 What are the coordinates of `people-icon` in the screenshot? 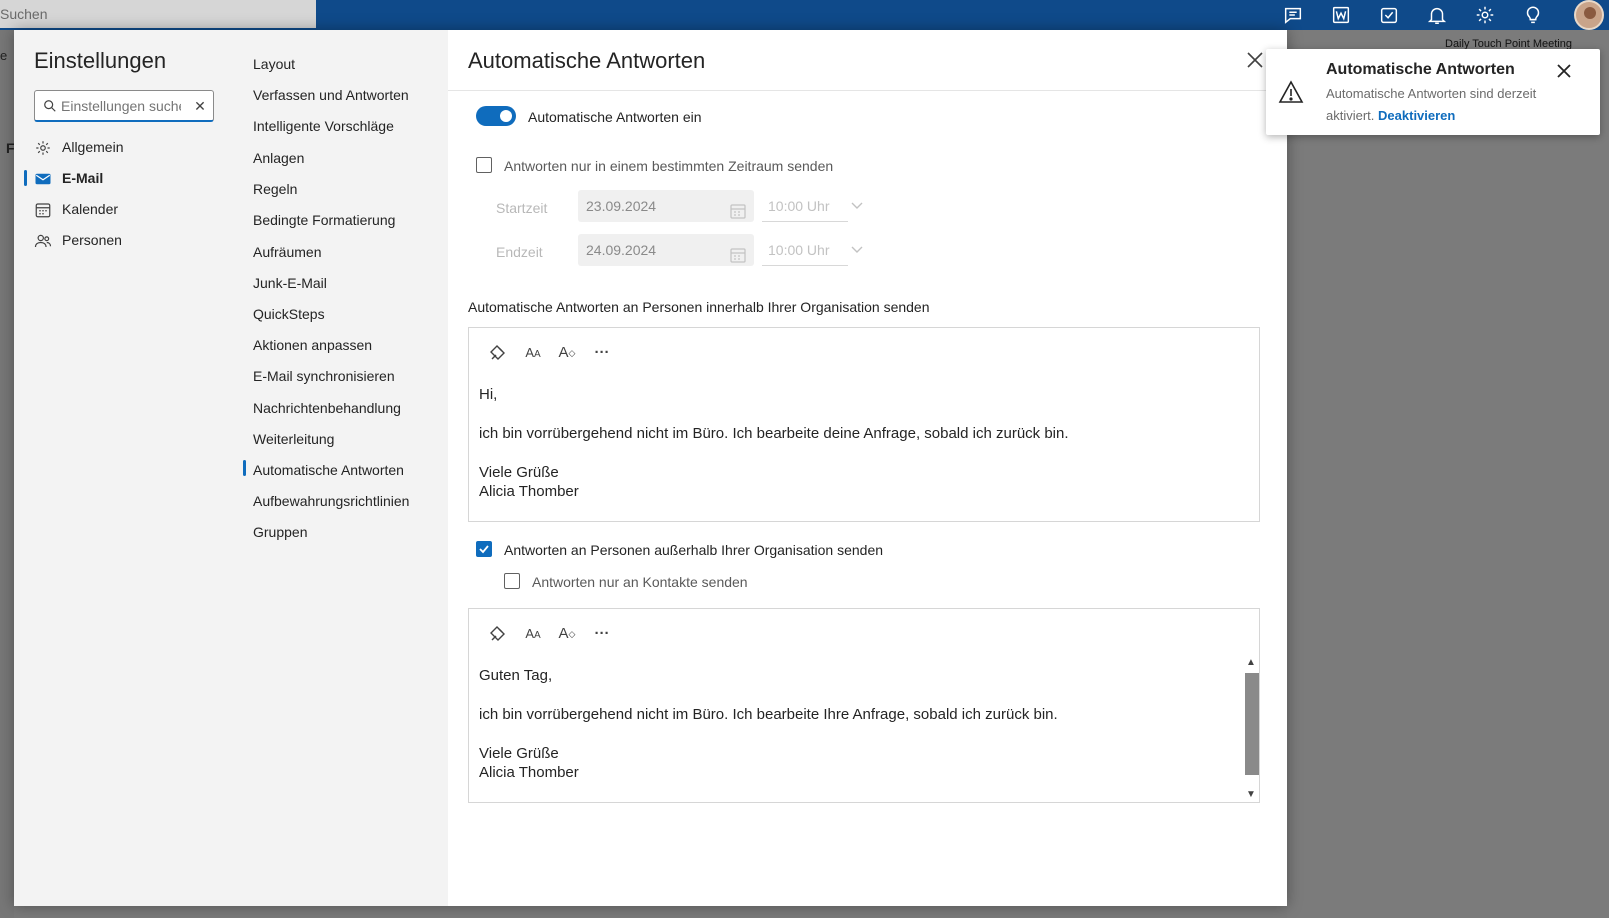 It's located at (43, 240).